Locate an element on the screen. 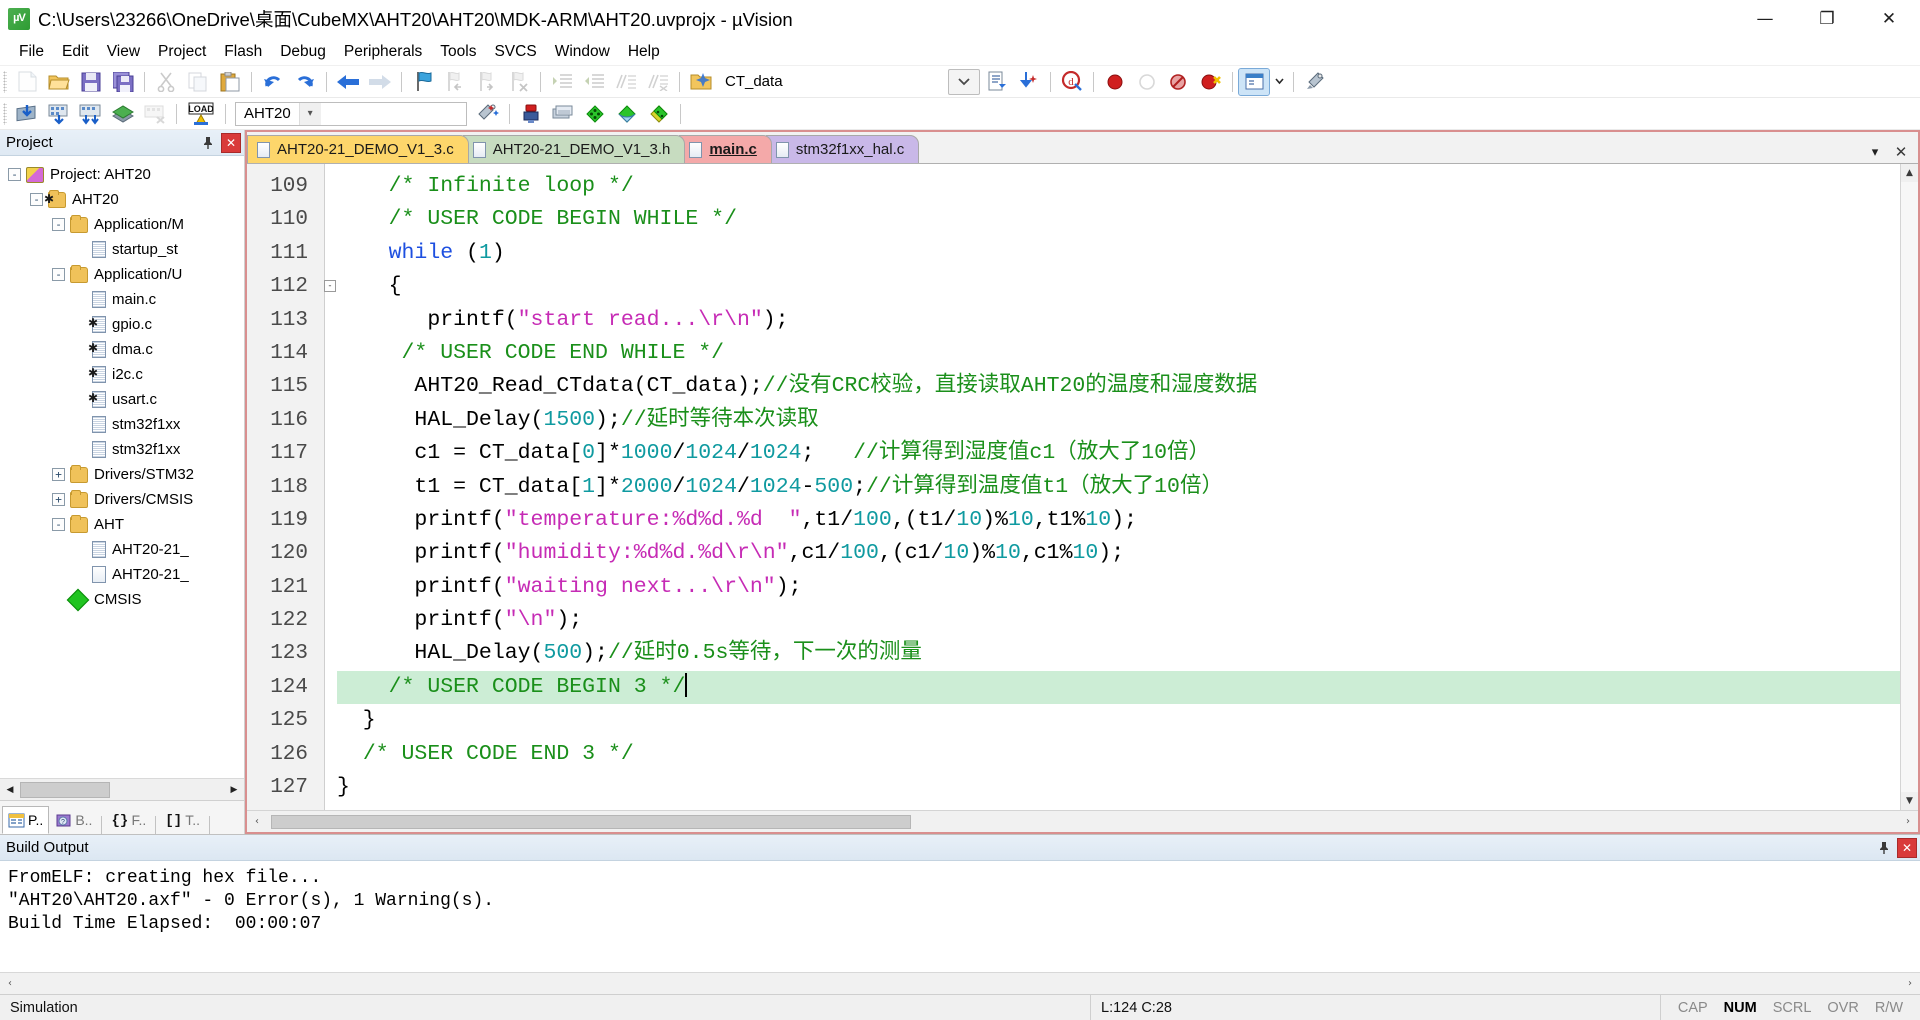  menu-peripherals: Peripherals is located at coordinates (383, 52).